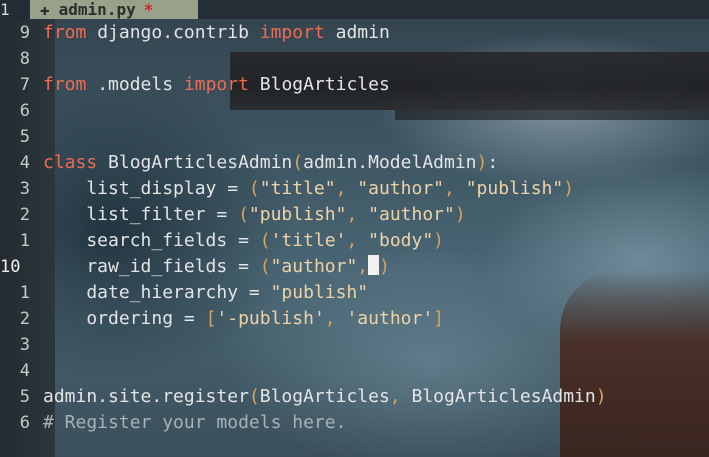 The image size is (709, 457). What do you see at coordinates (97, 9) in the screenshot?
I see `tab-filename: admin.py` at bounding box center [97, 9].